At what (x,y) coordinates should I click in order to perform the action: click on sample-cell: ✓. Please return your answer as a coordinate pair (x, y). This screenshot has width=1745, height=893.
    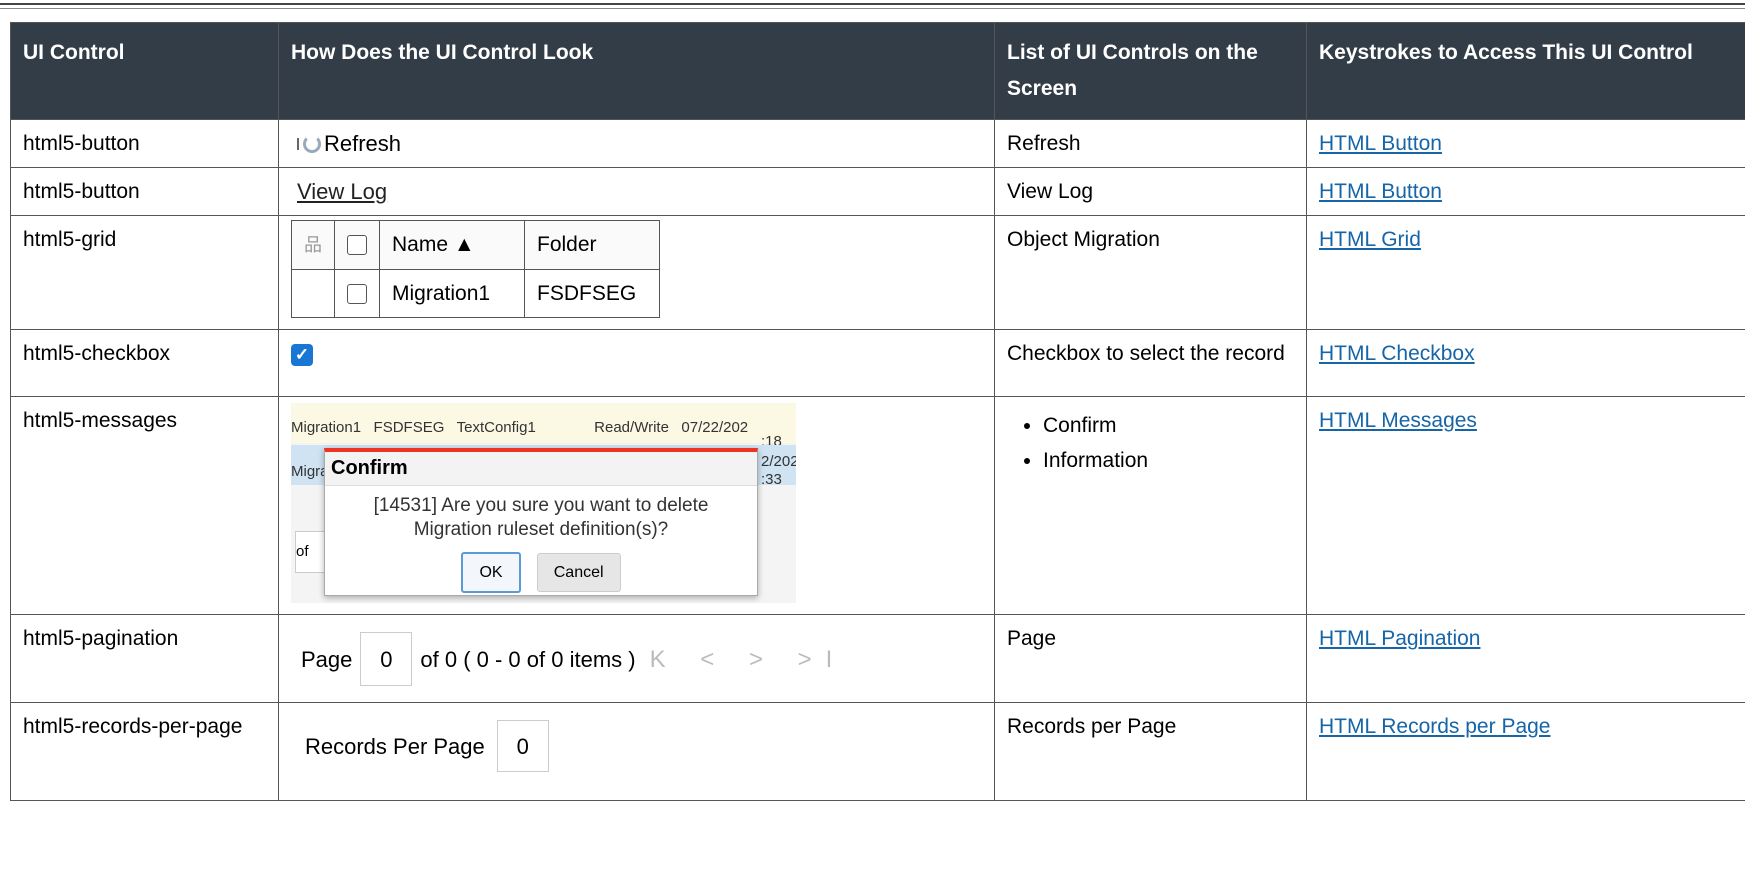
    Looking at the image, I should click on (636, 363).